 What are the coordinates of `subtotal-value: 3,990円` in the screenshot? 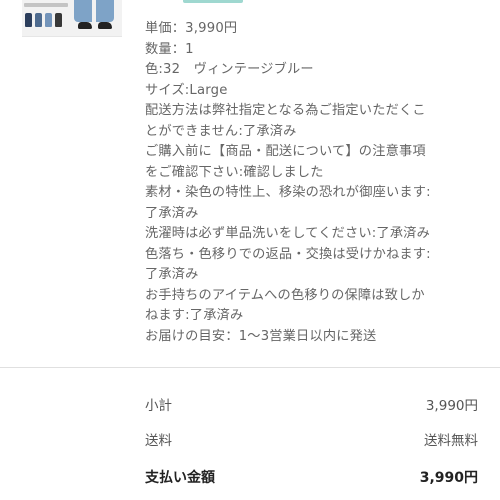 It's located at (451, 406).